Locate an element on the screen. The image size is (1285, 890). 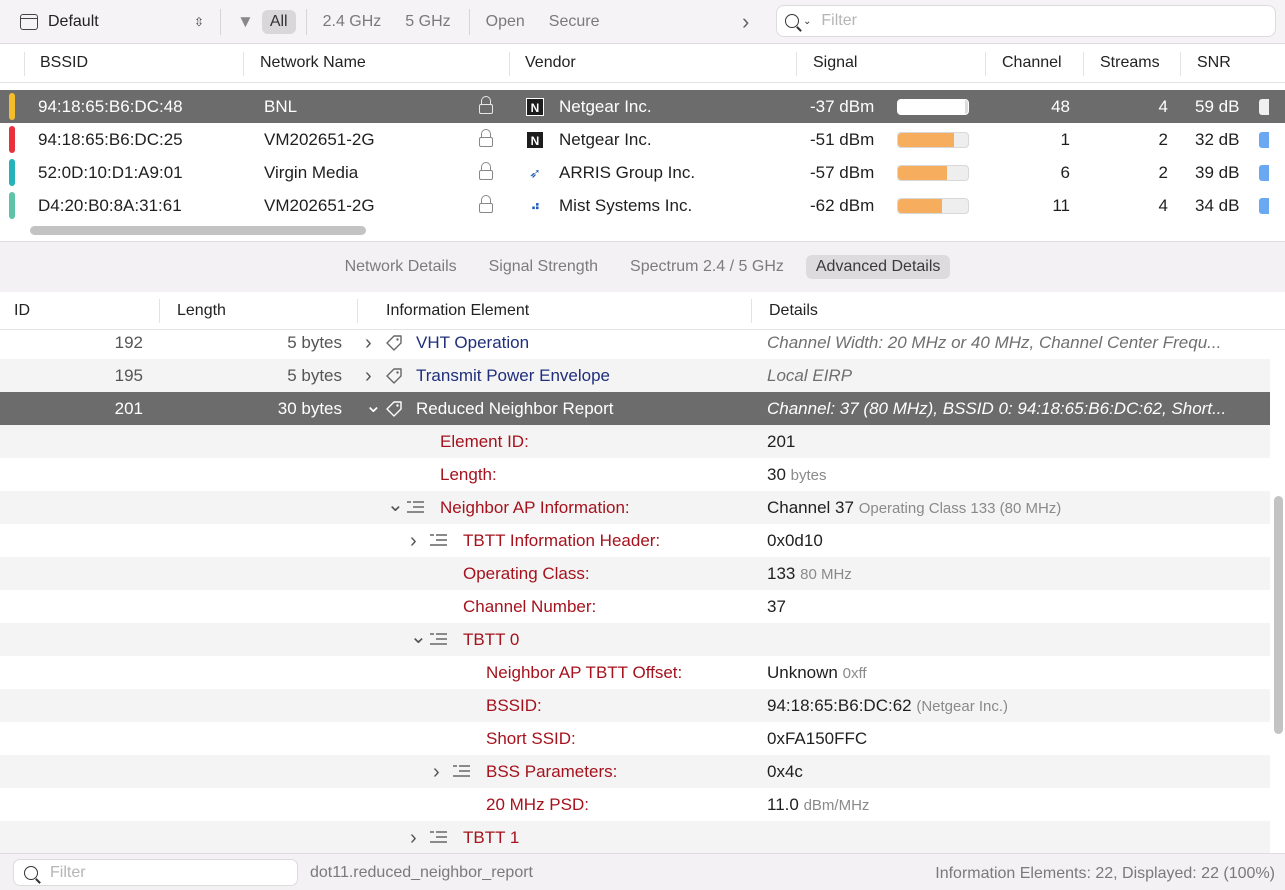
arris-logo-icon: ➶ is located at coordinates (535, 173).